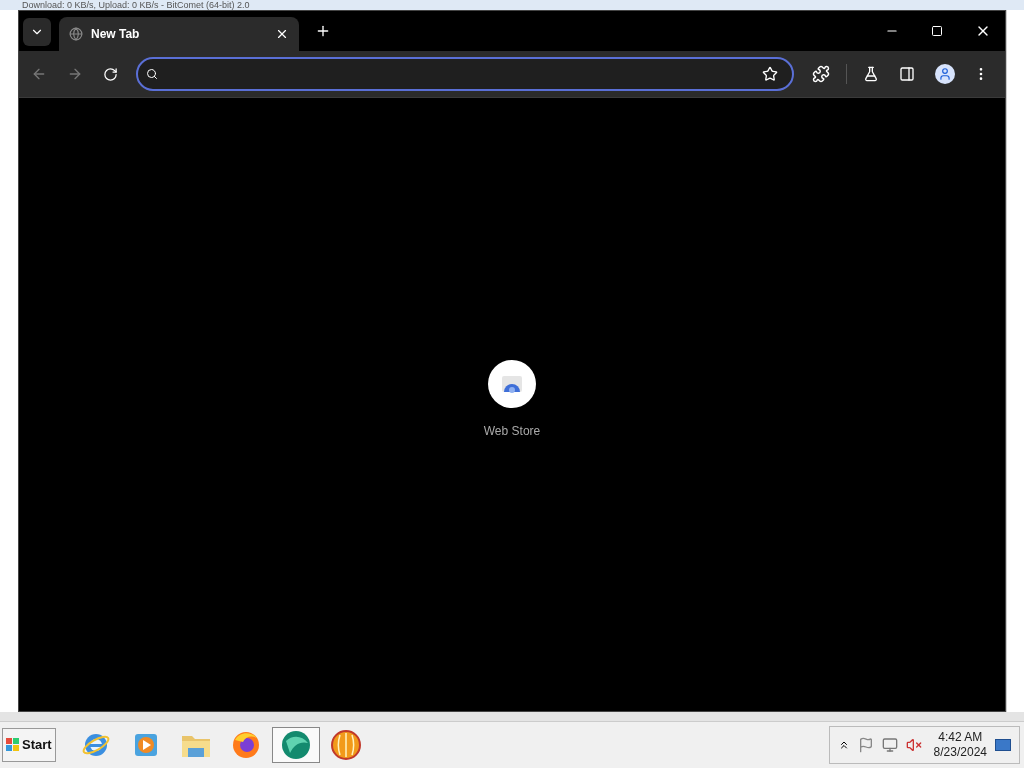 The height and width of the screenshot is (768, 1024). What do you see at coordinates (960, 752) in the screenshot?
I see `clock-date: 8/23/2024` at bounding box center [960, 752].